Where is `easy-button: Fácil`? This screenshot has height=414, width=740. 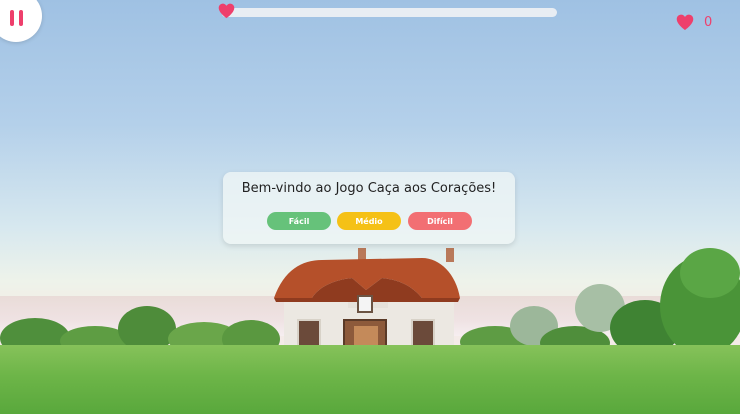 easy-button: Fácil is located at coordinates (299, 221).